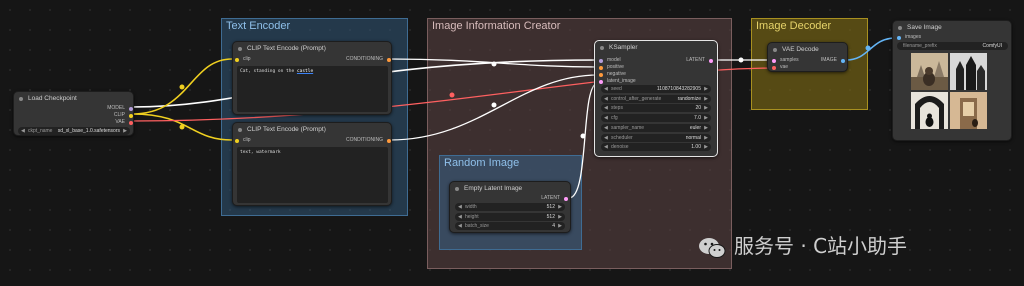 The image size is (1024, 286). I want to click on ckpt-name-combo: ◀ ckpt_name sd_xl_base_1.0.safetensors ▶, so click(74, 131).